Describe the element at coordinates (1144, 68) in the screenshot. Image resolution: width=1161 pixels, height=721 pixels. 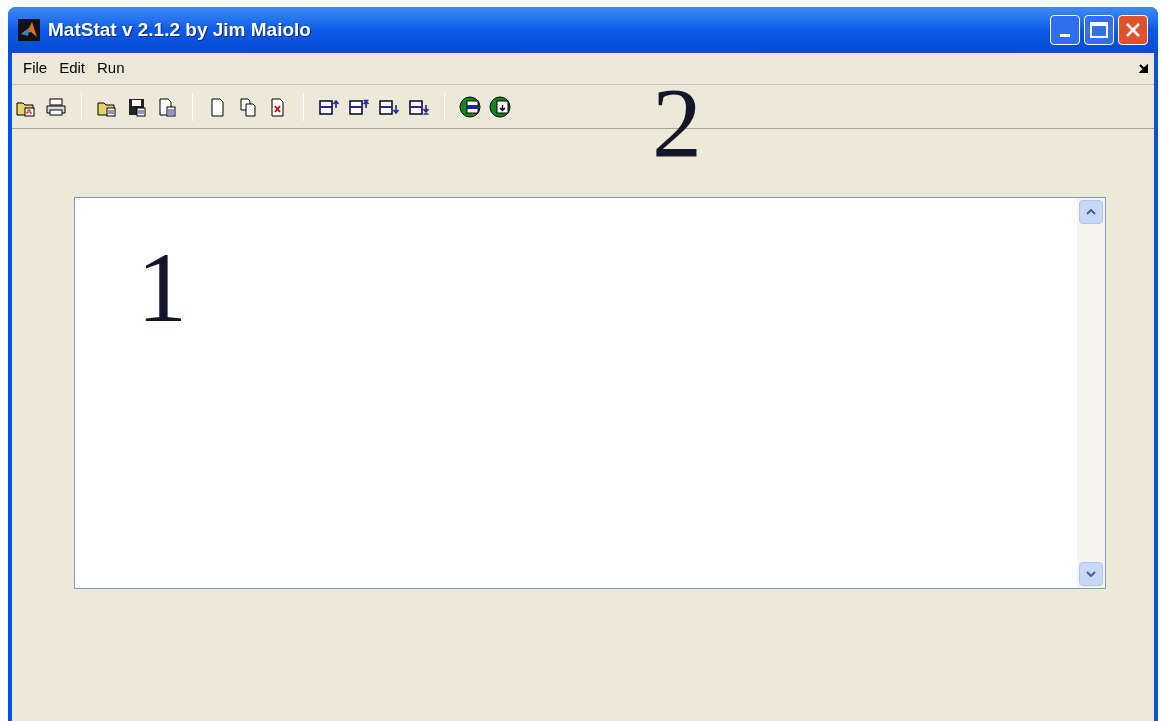
I see `dock-arrow-icon` at that location.